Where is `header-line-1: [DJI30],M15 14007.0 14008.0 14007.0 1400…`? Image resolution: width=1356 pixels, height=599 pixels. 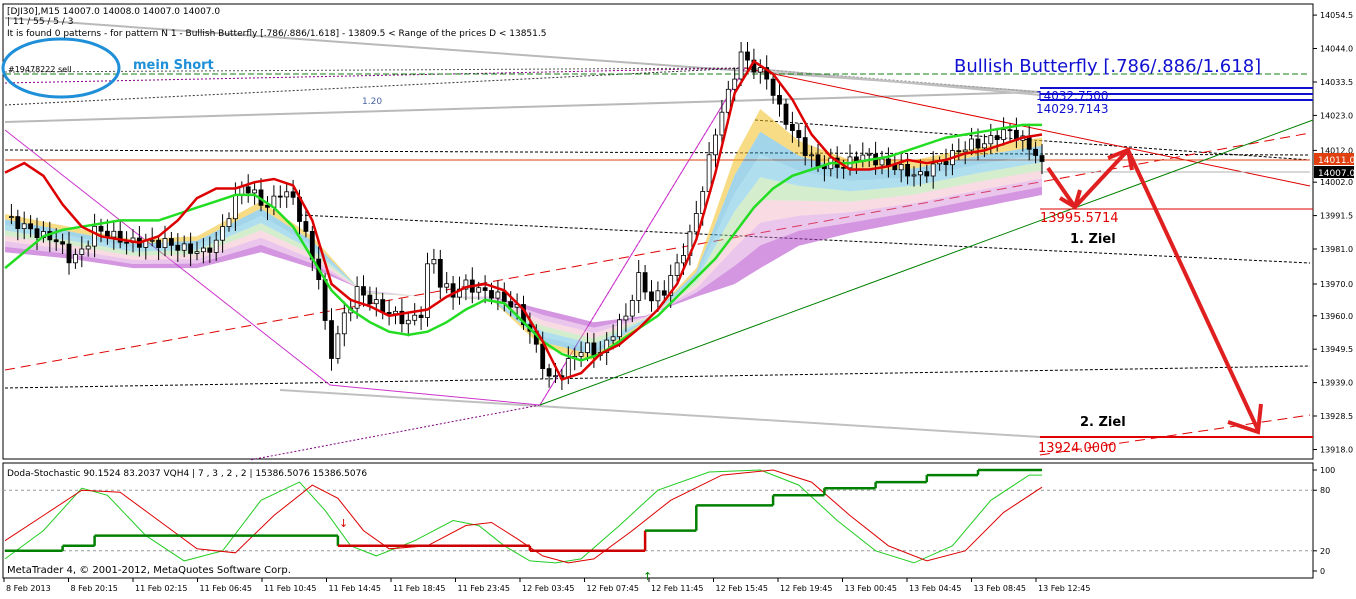 header-line-1: [DJI30],M15 14007.0 14008.0 14007.0 1400… is located at coordinates (113, 12).